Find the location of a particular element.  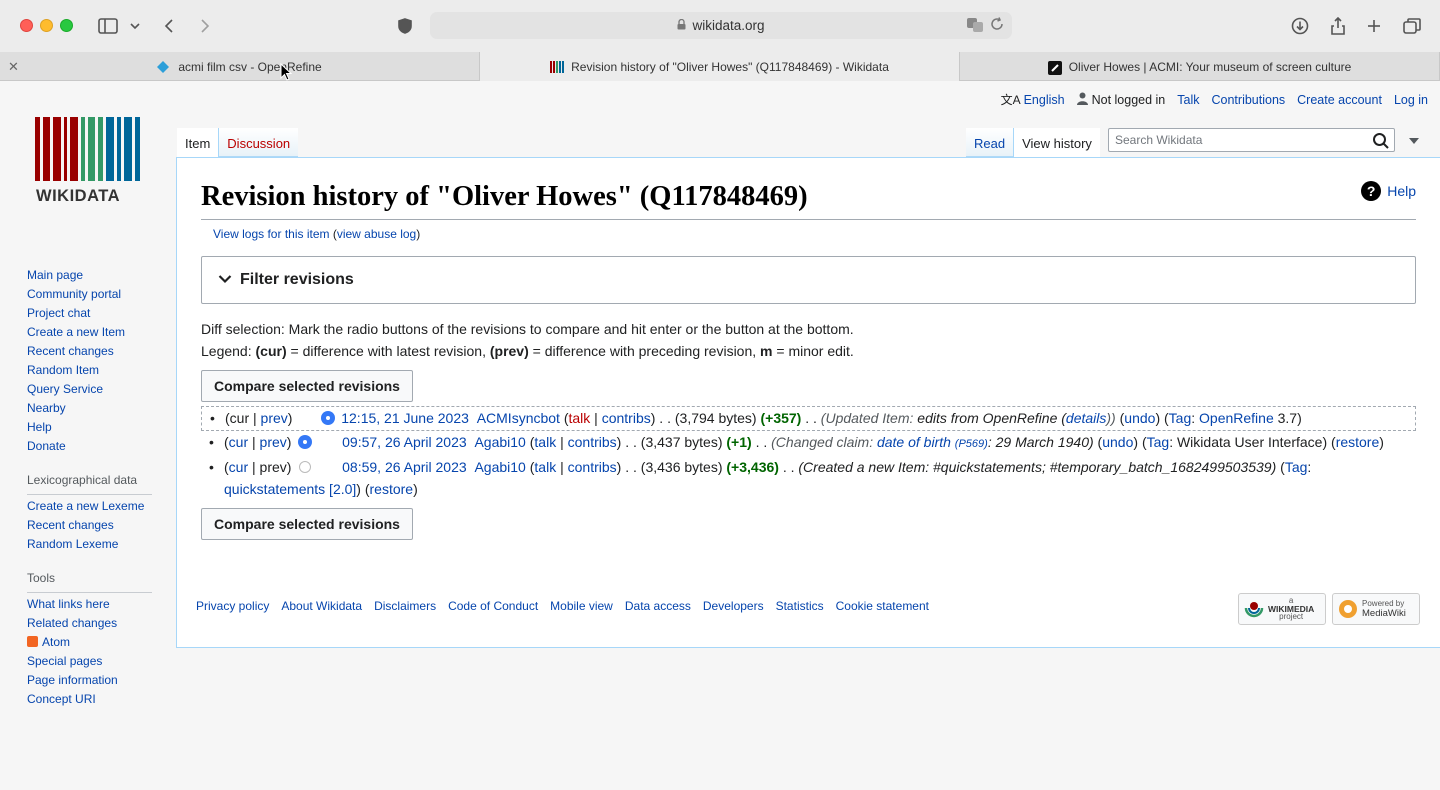

privacy-shield-icon is located at coordinates (405, 26).